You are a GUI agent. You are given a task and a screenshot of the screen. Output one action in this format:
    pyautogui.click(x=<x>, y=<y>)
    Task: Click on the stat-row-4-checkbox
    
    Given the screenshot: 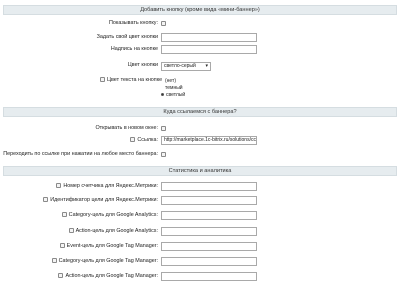 What is the action you would take?
    pyautogui.click(x=62, y=246)
    